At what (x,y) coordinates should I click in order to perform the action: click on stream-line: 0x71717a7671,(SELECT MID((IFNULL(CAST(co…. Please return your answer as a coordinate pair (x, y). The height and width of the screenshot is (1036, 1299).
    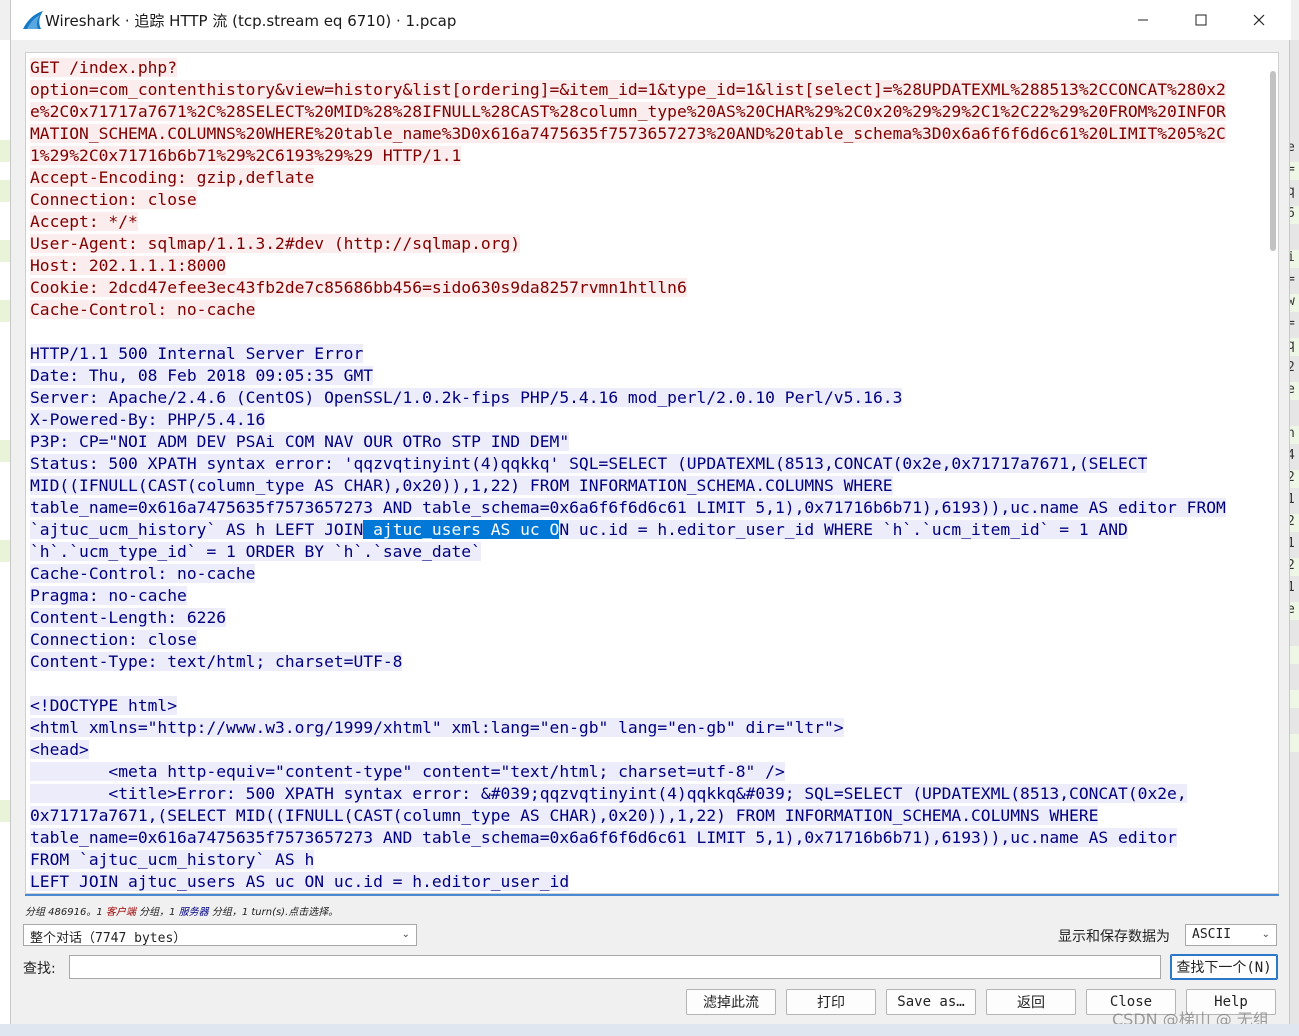
    Looking at the image, I should click on (641, 816).